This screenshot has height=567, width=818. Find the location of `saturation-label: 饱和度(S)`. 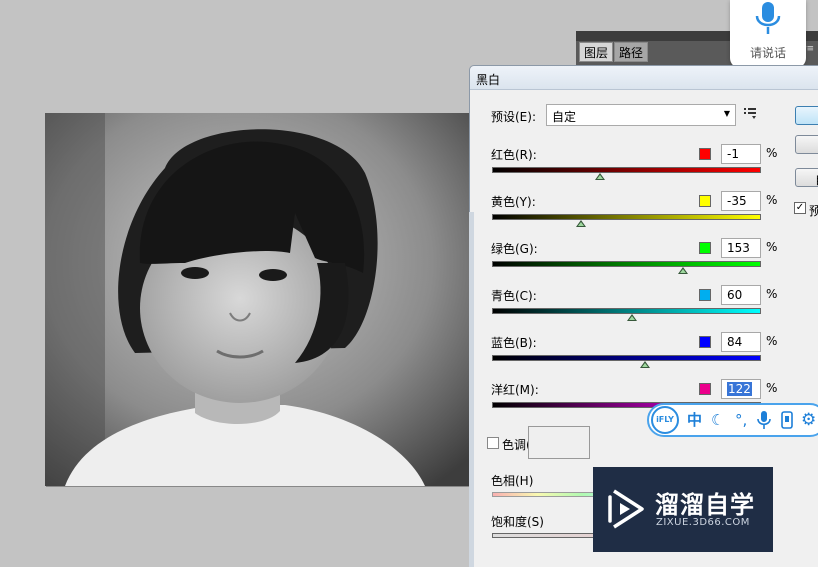

saturation-label: 饱和度(S) is located at coordinates (517, 522).